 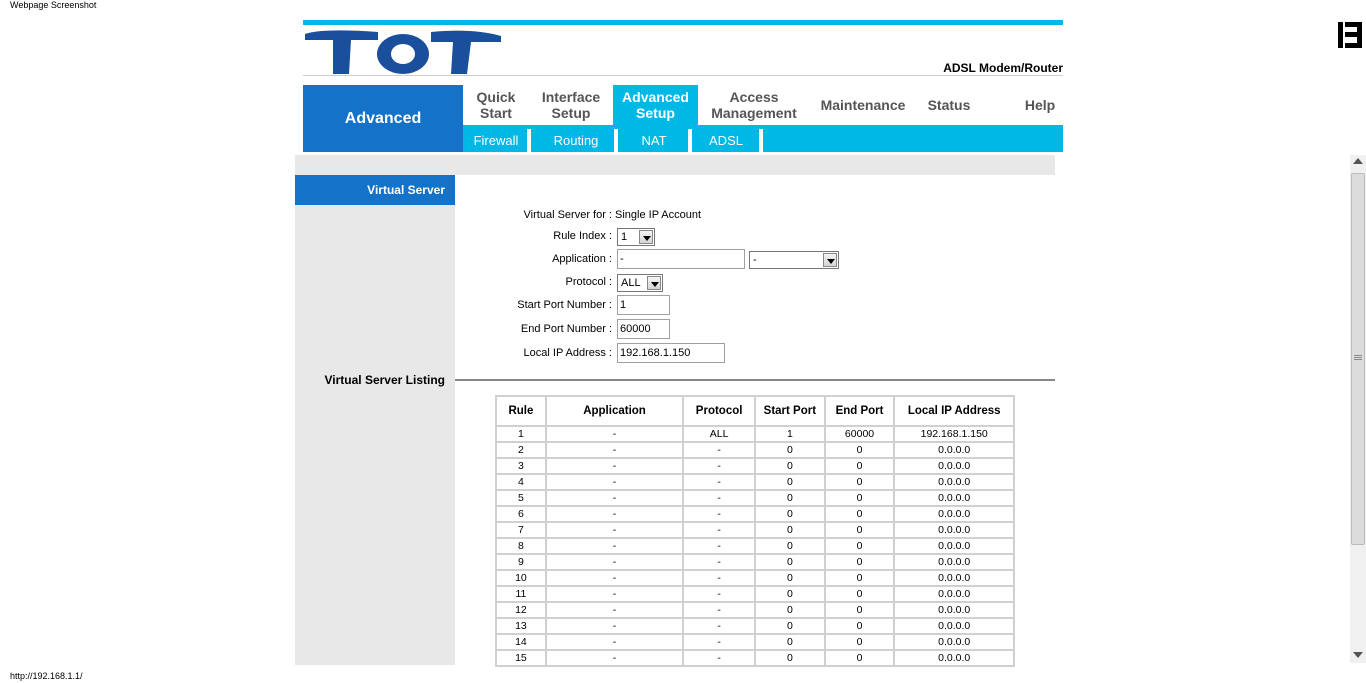 What do you see at coordinates (521, 626) in the screenshot?
I see `cell-rule: 13` at bounding box center [521, 626].